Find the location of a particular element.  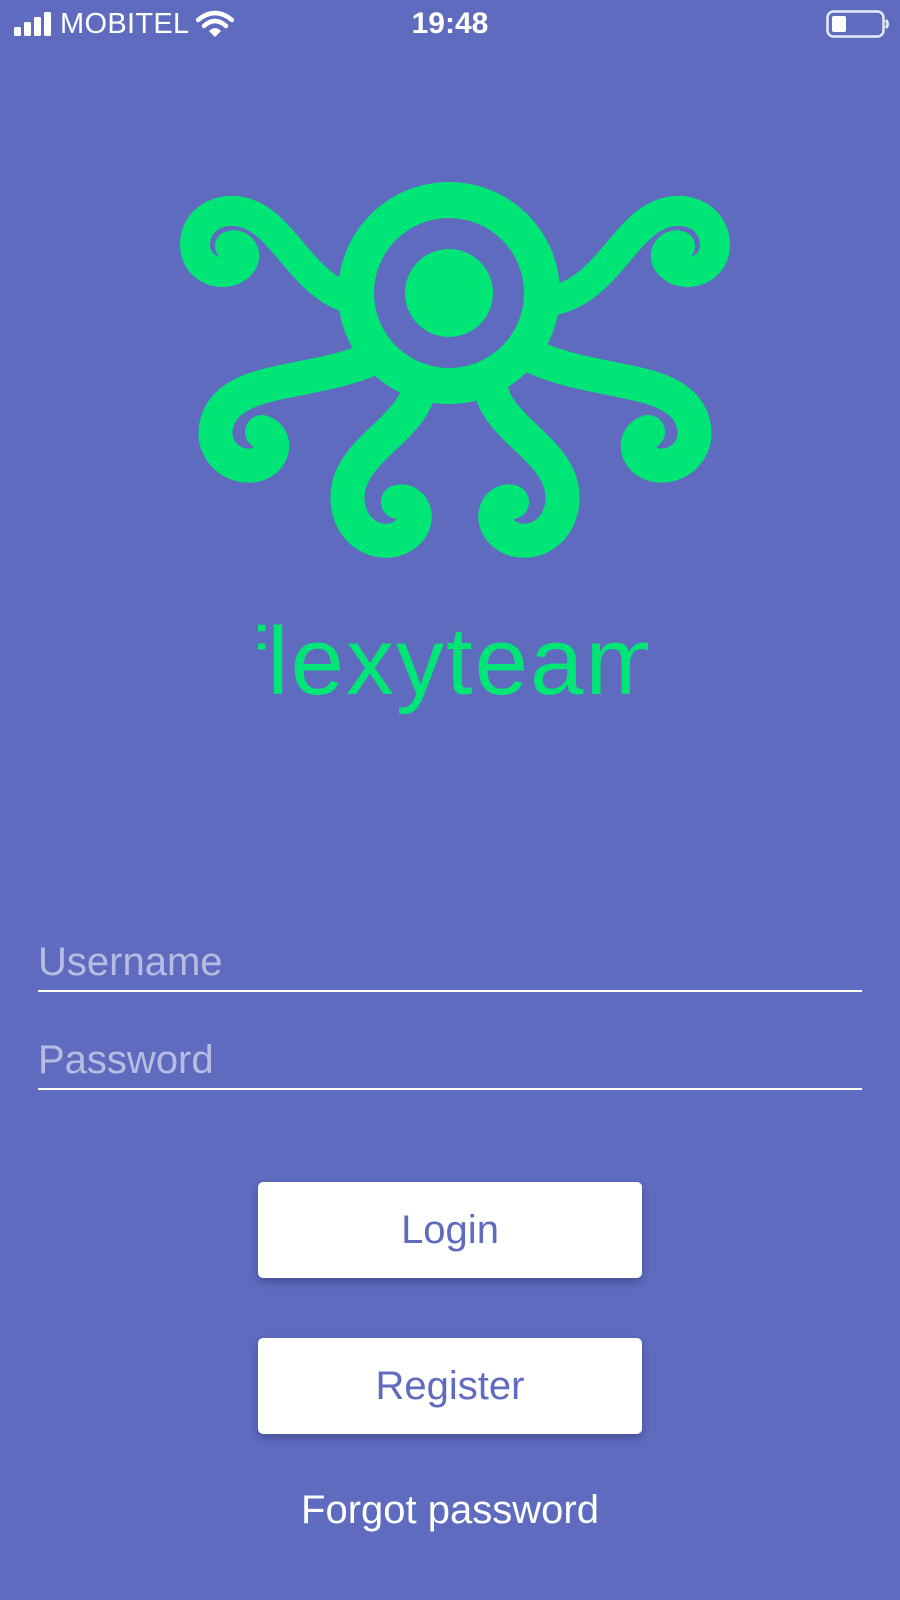

brand-name: flexyteam is located at coordinates (453, 663).